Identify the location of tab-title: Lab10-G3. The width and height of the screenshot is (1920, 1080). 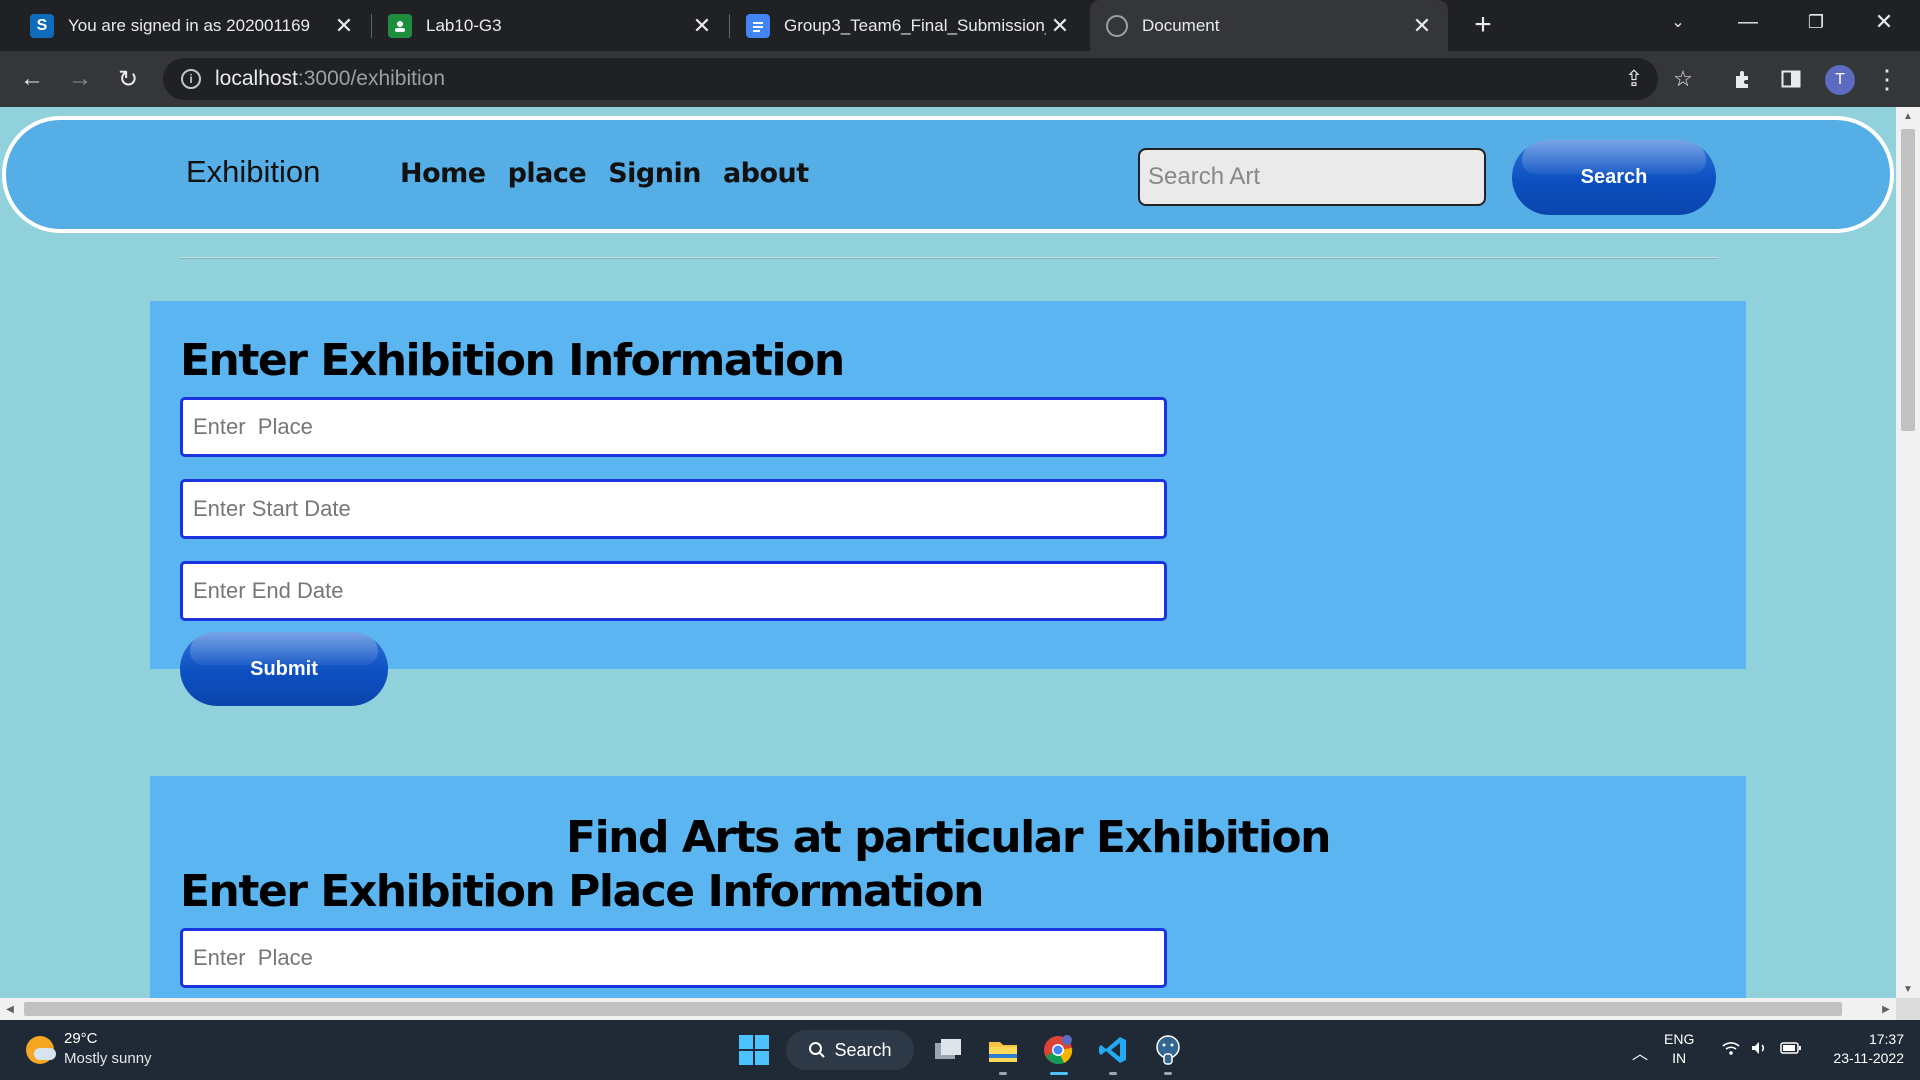
(464, 25).